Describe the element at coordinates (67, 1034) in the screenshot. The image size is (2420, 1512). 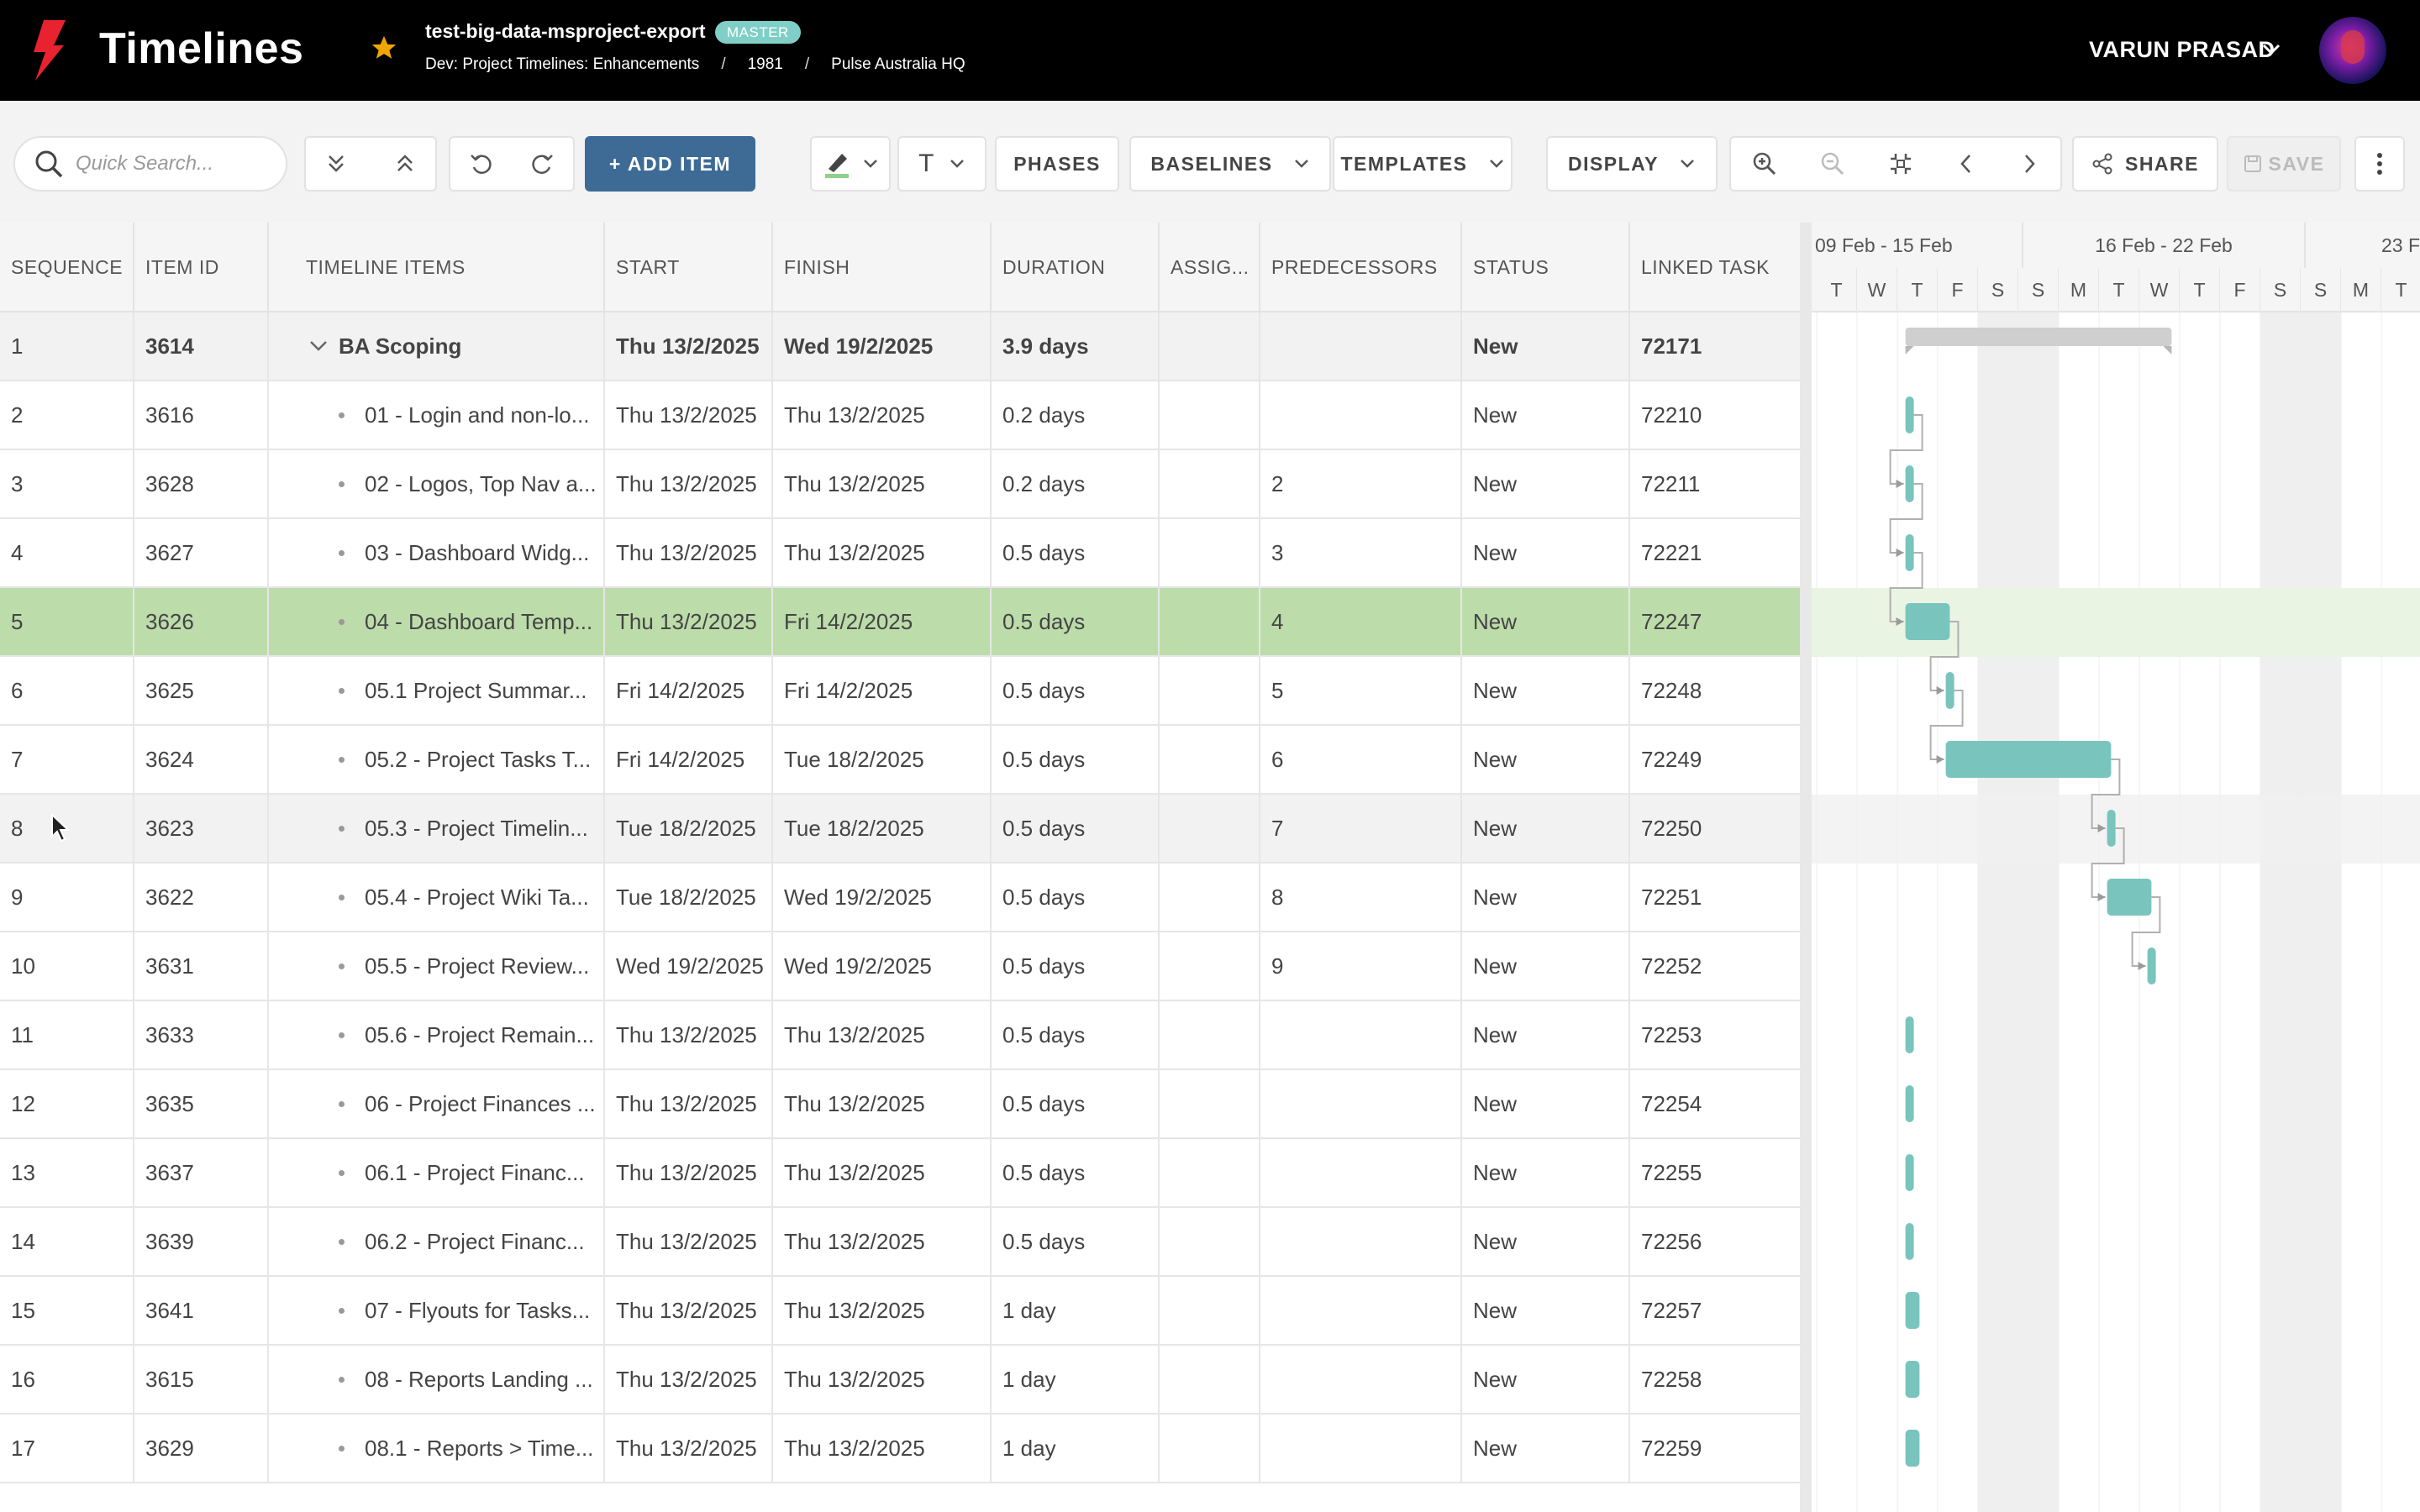
I see `cell-sequence: 11` at that location.